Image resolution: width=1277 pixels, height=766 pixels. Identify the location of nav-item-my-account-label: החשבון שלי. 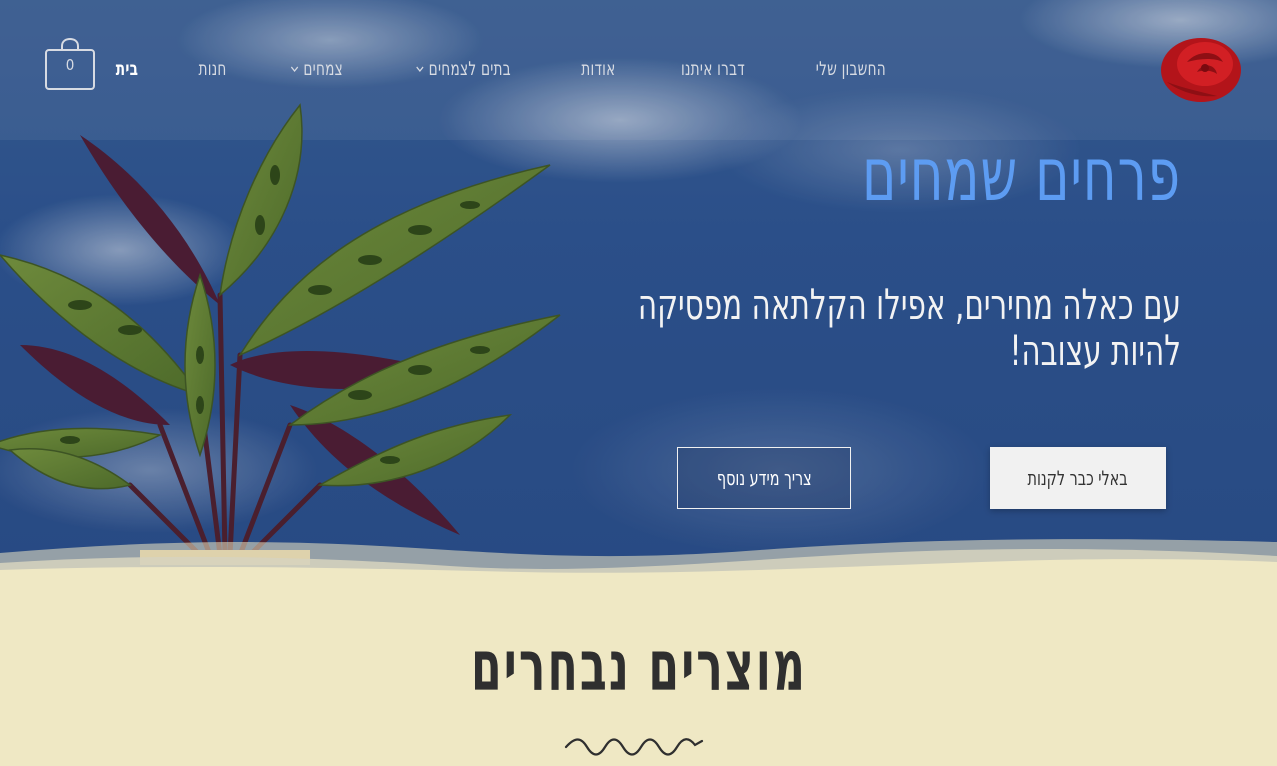
(851, 69).